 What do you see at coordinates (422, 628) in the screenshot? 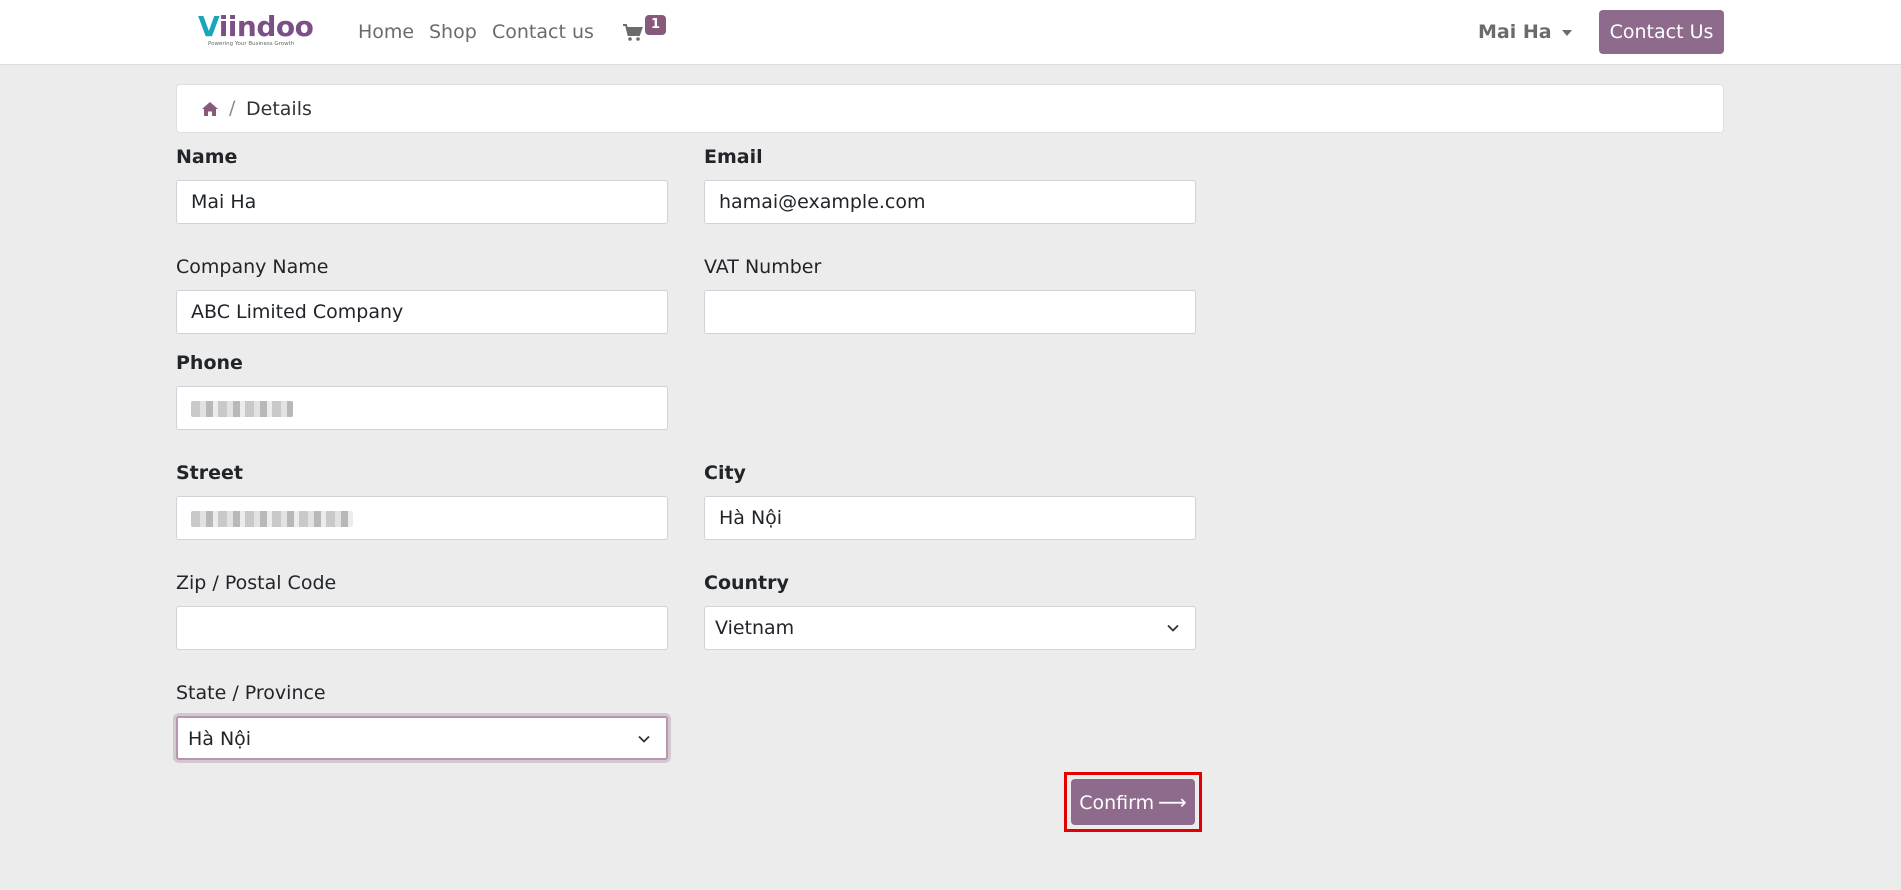
I see `zip-input` at bounding box center [422, 628].